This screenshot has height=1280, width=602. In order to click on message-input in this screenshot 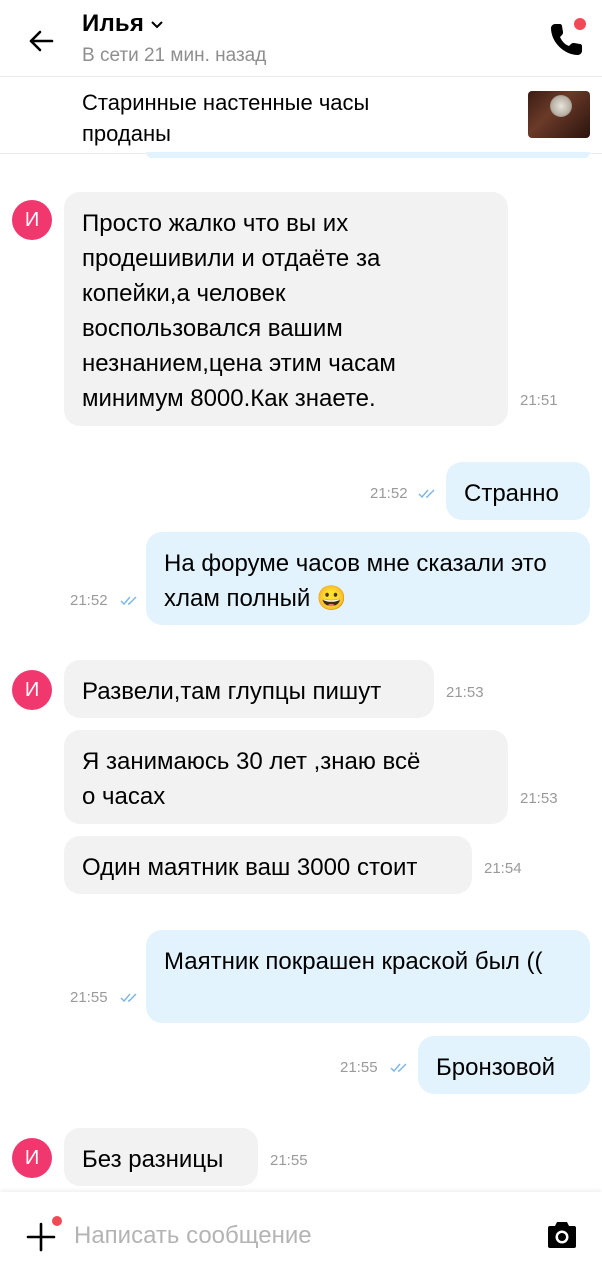, I will do `click(284, 1236)`.